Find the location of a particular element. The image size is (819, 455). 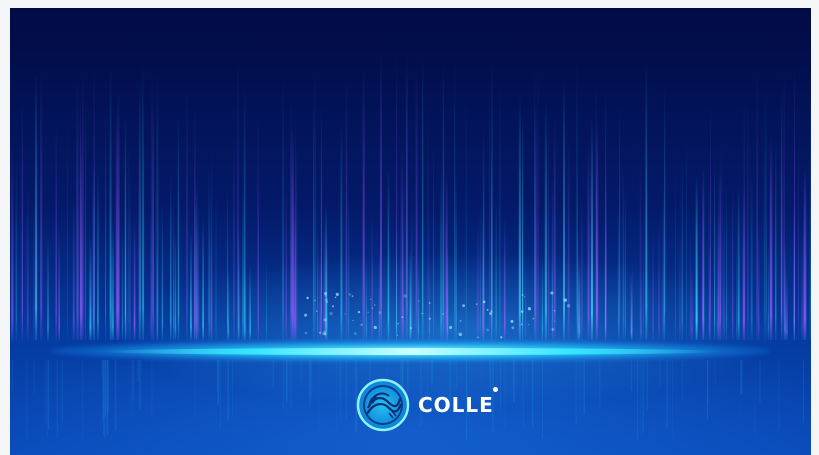

colle-logo-icon is located at coordinates (383, 405).